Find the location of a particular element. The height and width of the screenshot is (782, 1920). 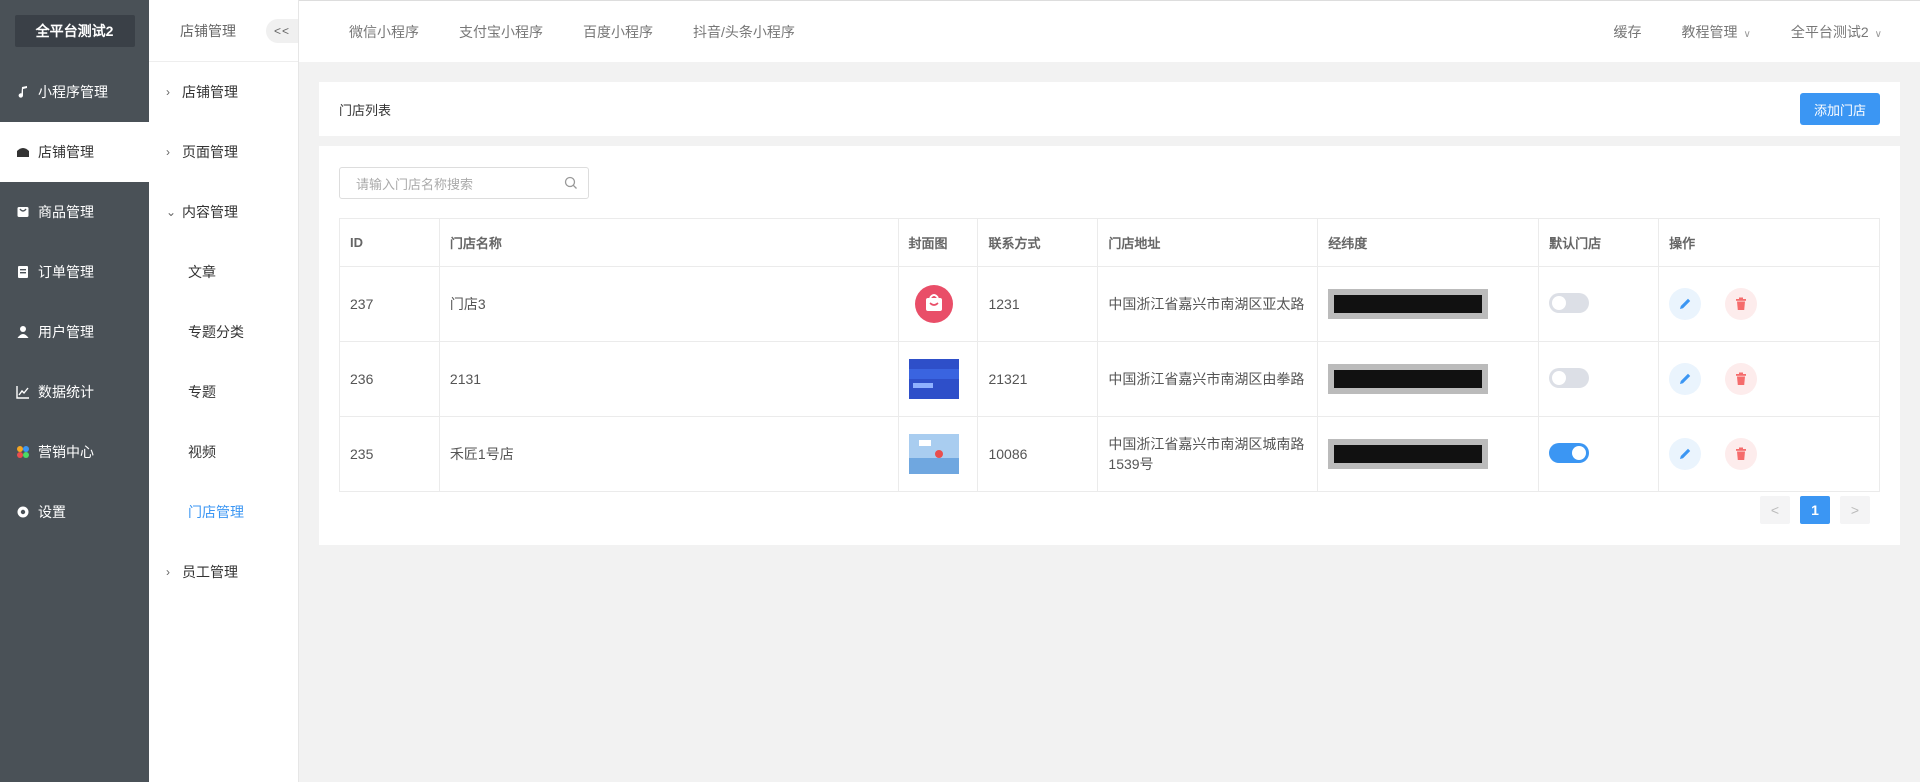

next-page-button: > is located at coordinates (1855, 510).